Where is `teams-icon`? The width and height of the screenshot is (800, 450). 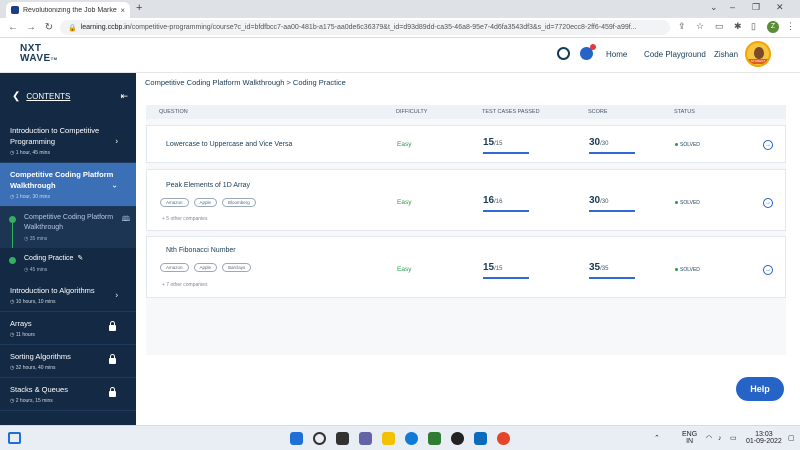 teams-icon is located at coordinates (365, 438).